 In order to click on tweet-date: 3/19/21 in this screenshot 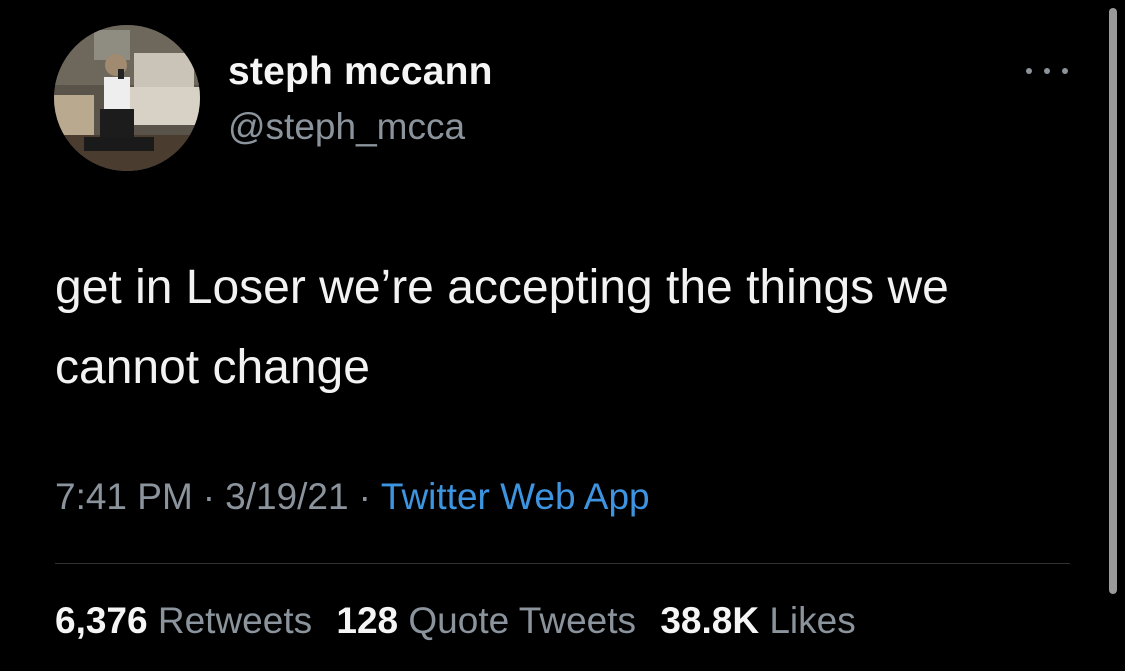, I will do `click(286, 496)`.